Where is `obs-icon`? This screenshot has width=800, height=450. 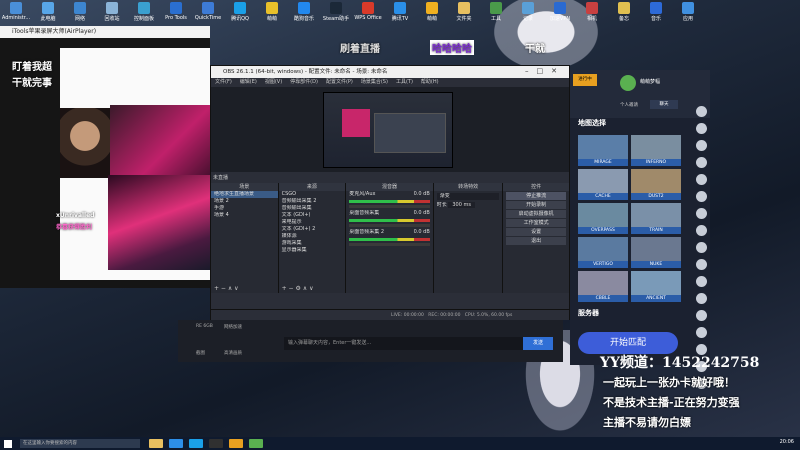
obs-icon is located at coordinates (216, 443).